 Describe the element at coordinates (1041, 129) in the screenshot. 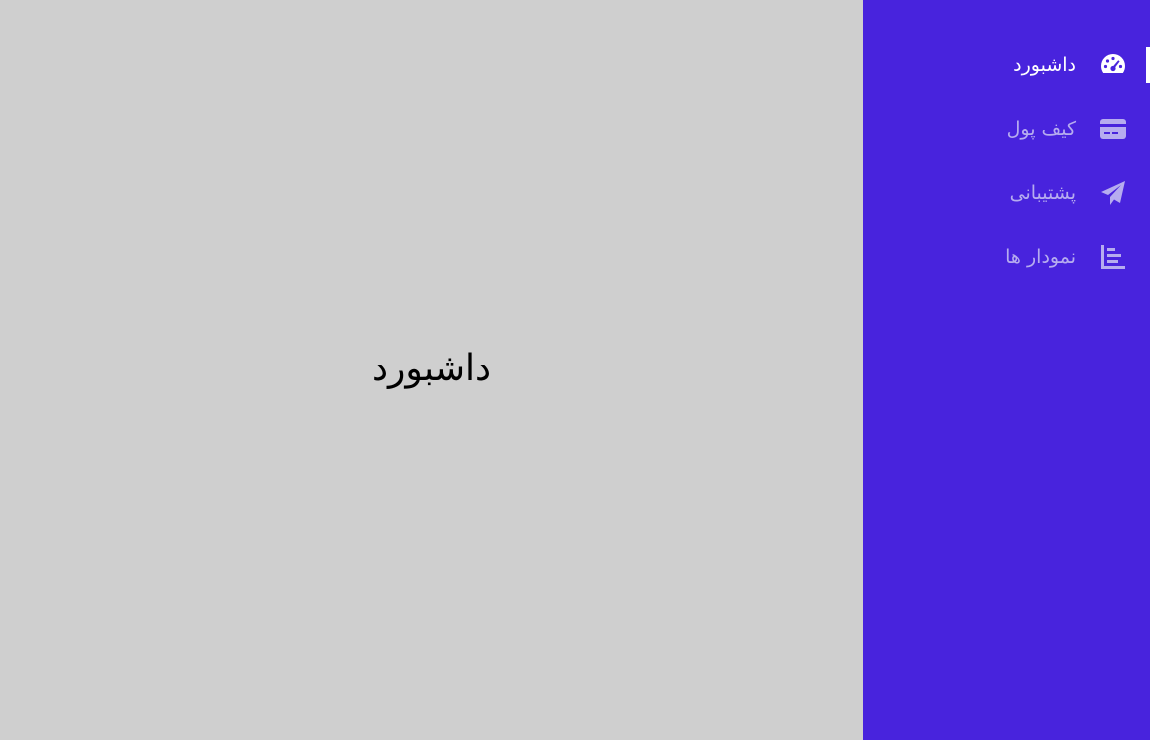

I see `sidebar-item-label: کیف پول` at that location.